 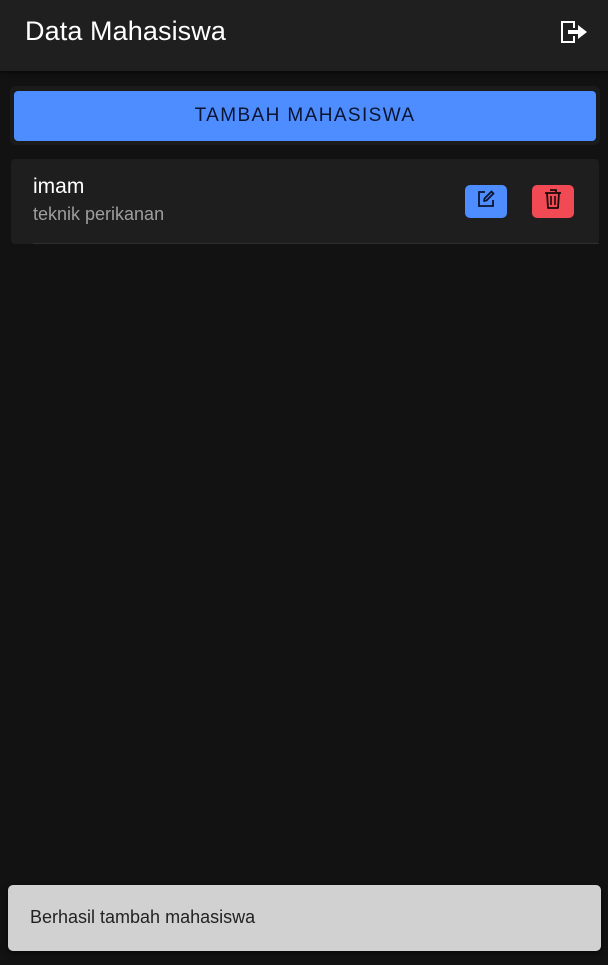 I want to click on edit-student-button, so click(x=486, y=201).